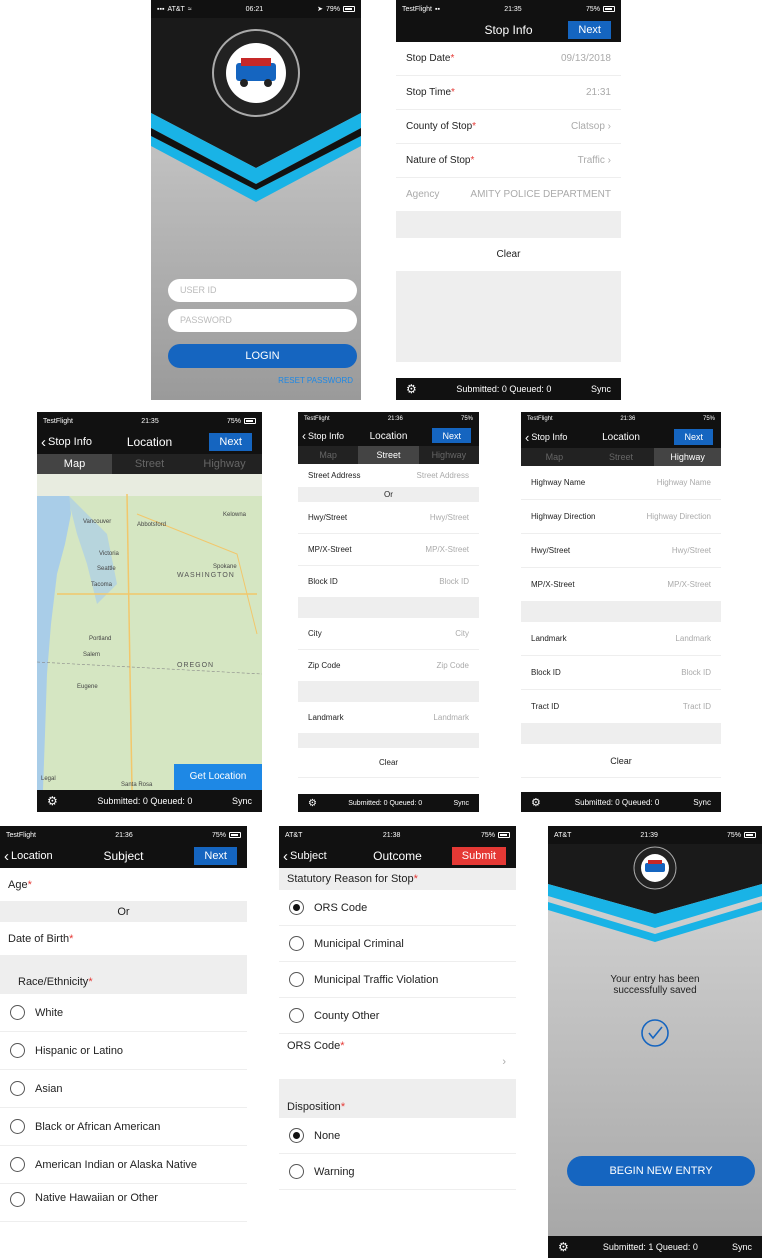 The image size is (762, 1258). Describe the element at coordinates (123, 885) in the screenshot. I see `age-row: Age*` at that location.